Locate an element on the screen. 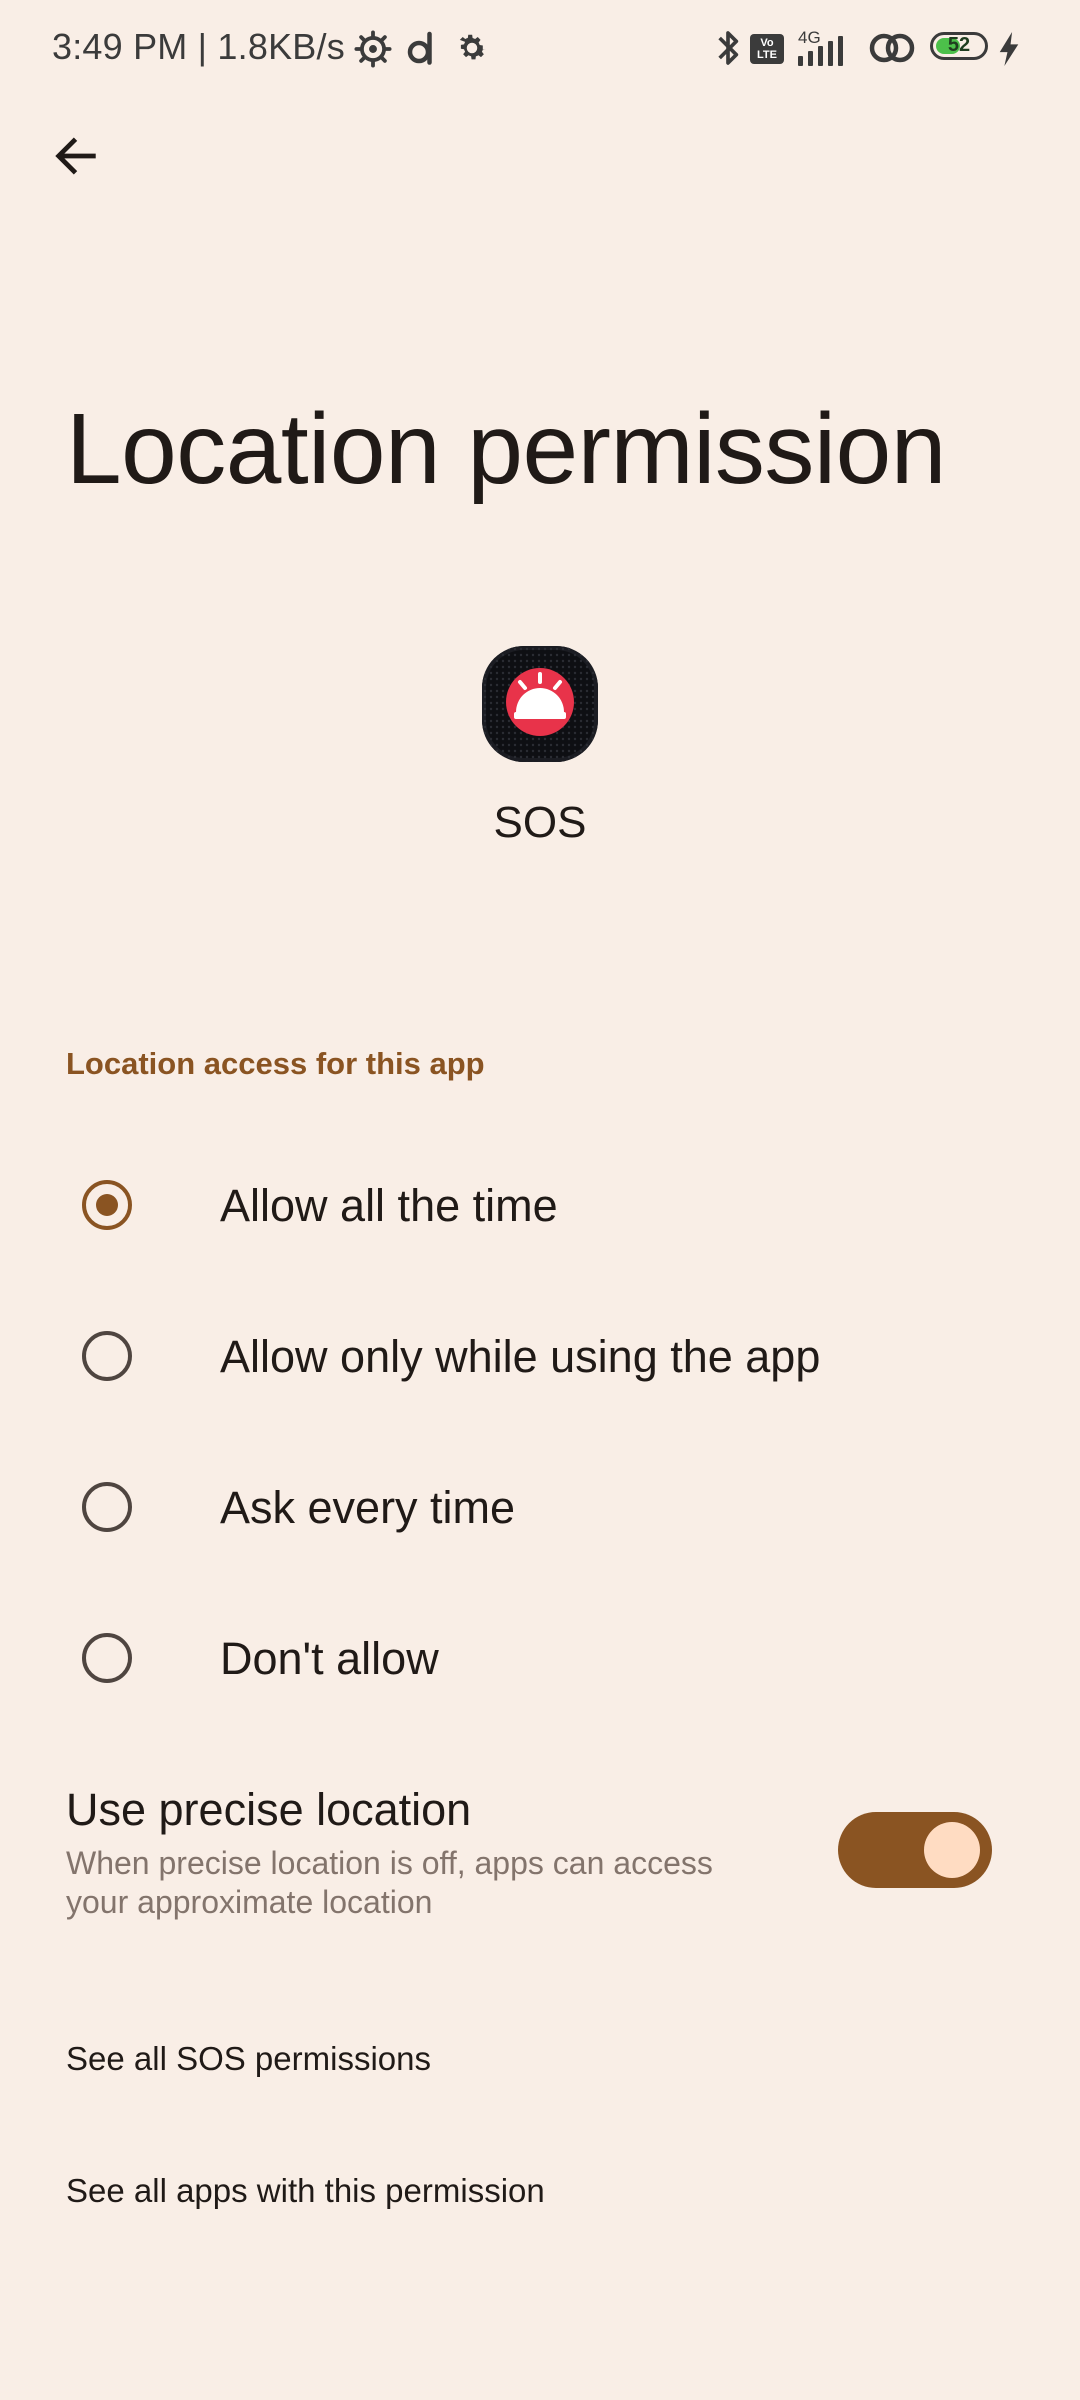 The height and width of the screenshot is (2400, 1080). section-header: Location access for this app is located at coordinates (275, 1063).